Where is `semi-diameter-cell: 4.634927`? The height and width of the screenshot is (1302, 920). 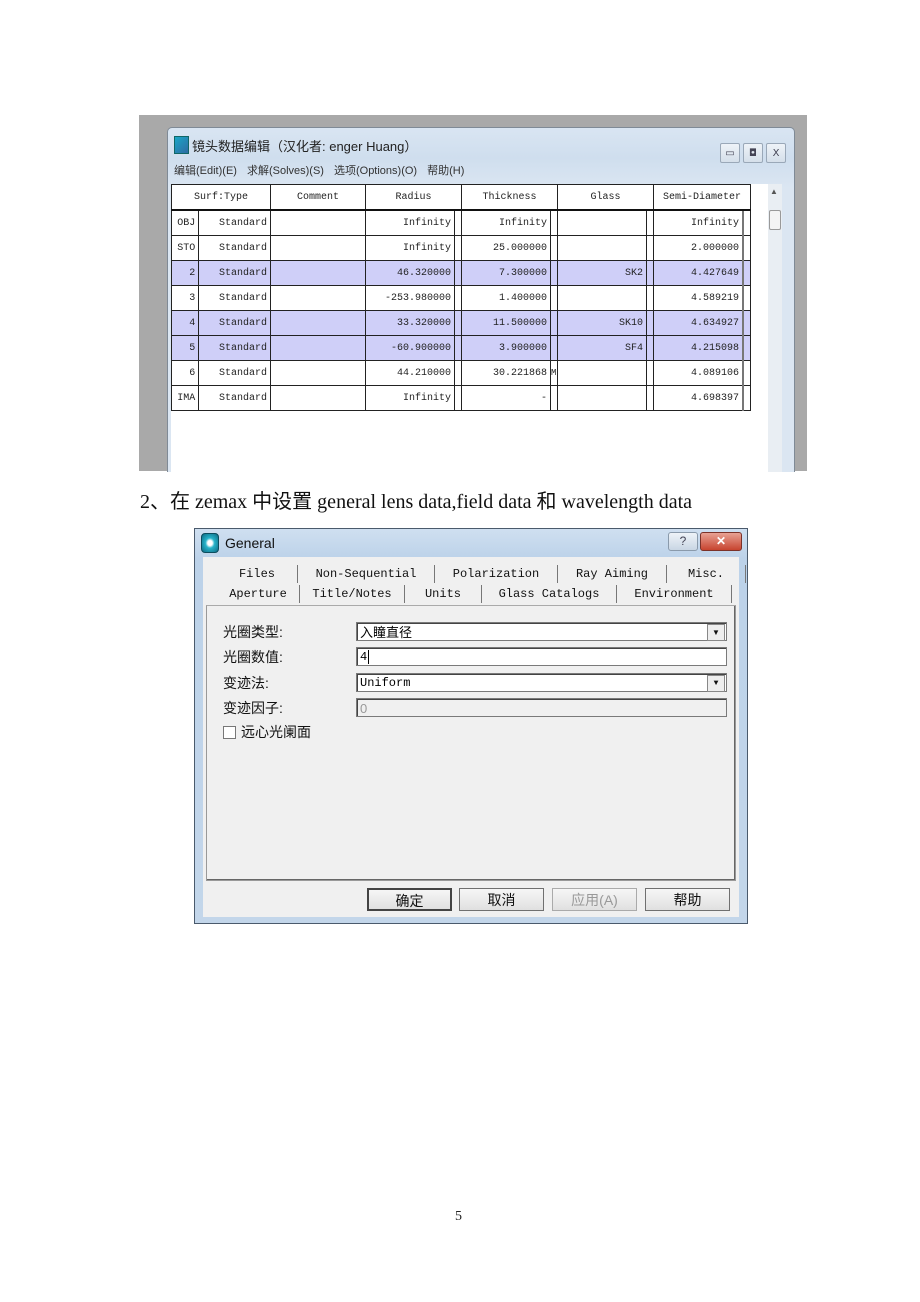 semi-diameter-cell: 4.634927 is located at coordinates (698, 323).